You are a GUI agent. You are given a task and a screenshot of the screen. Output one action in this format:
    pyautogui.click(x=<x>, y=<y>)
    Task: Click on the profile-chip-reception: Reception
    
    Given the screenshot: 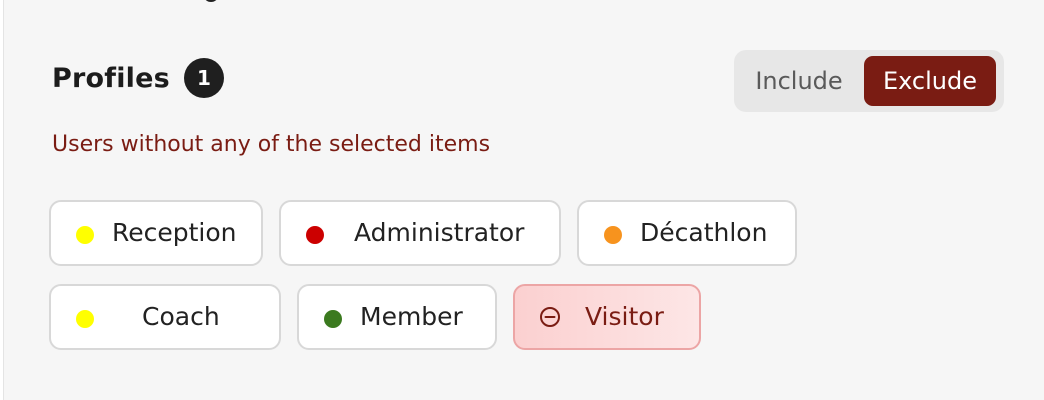 What is the action you would take?
    pyautogui.click(x=156, y=233)
    